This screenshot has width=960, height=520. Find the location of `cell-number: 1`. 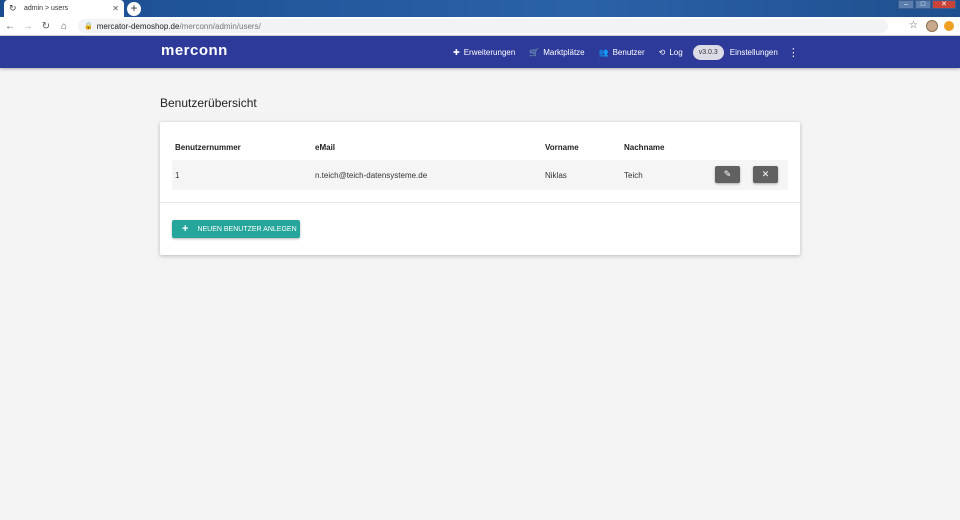

cell-number: 1 is located at coordinates (177, 175).